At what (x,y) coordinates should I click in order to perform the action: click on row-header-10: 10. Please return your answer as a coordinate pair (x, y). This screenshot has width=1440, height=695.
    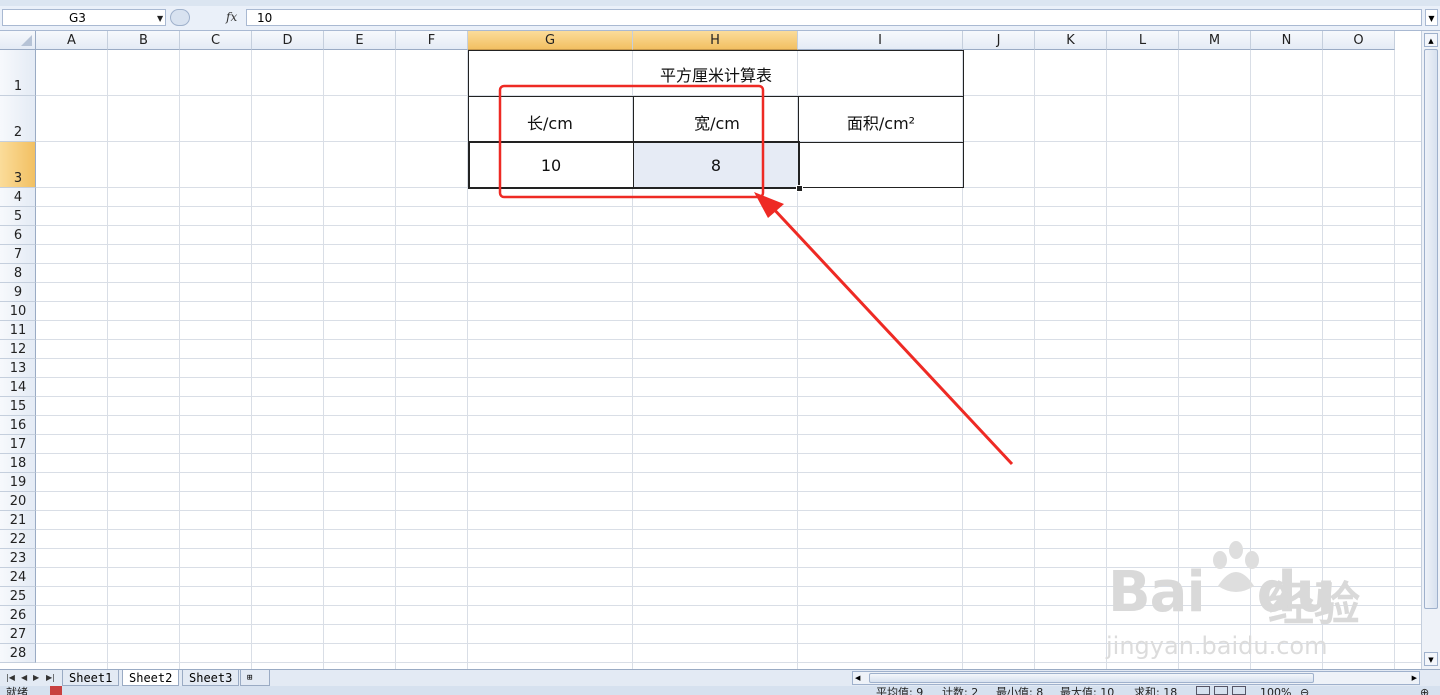
    Looking at the image, I should click on (18, 311).